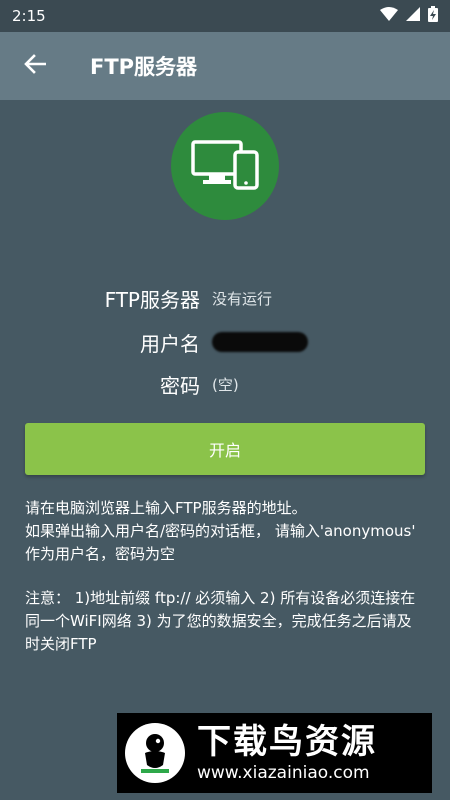  Describe the element at coordinates (155, 753) in the screenshot. I see `bird-logo-icon` at that location.